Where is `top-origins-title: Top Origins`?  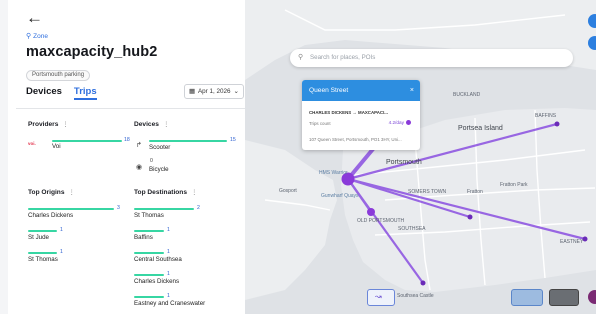 top-origins-title: Top Origins is located at coordinates (46, 192).